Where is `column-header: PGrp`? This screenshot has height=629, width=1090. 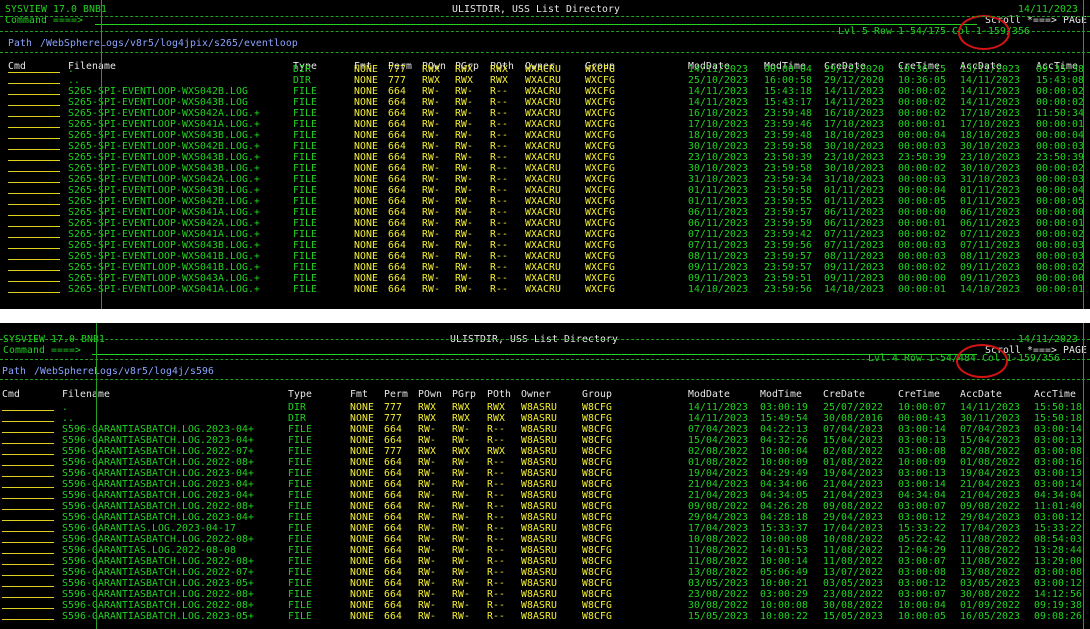
column-header: PGrp is located at coordinates (464, 394).